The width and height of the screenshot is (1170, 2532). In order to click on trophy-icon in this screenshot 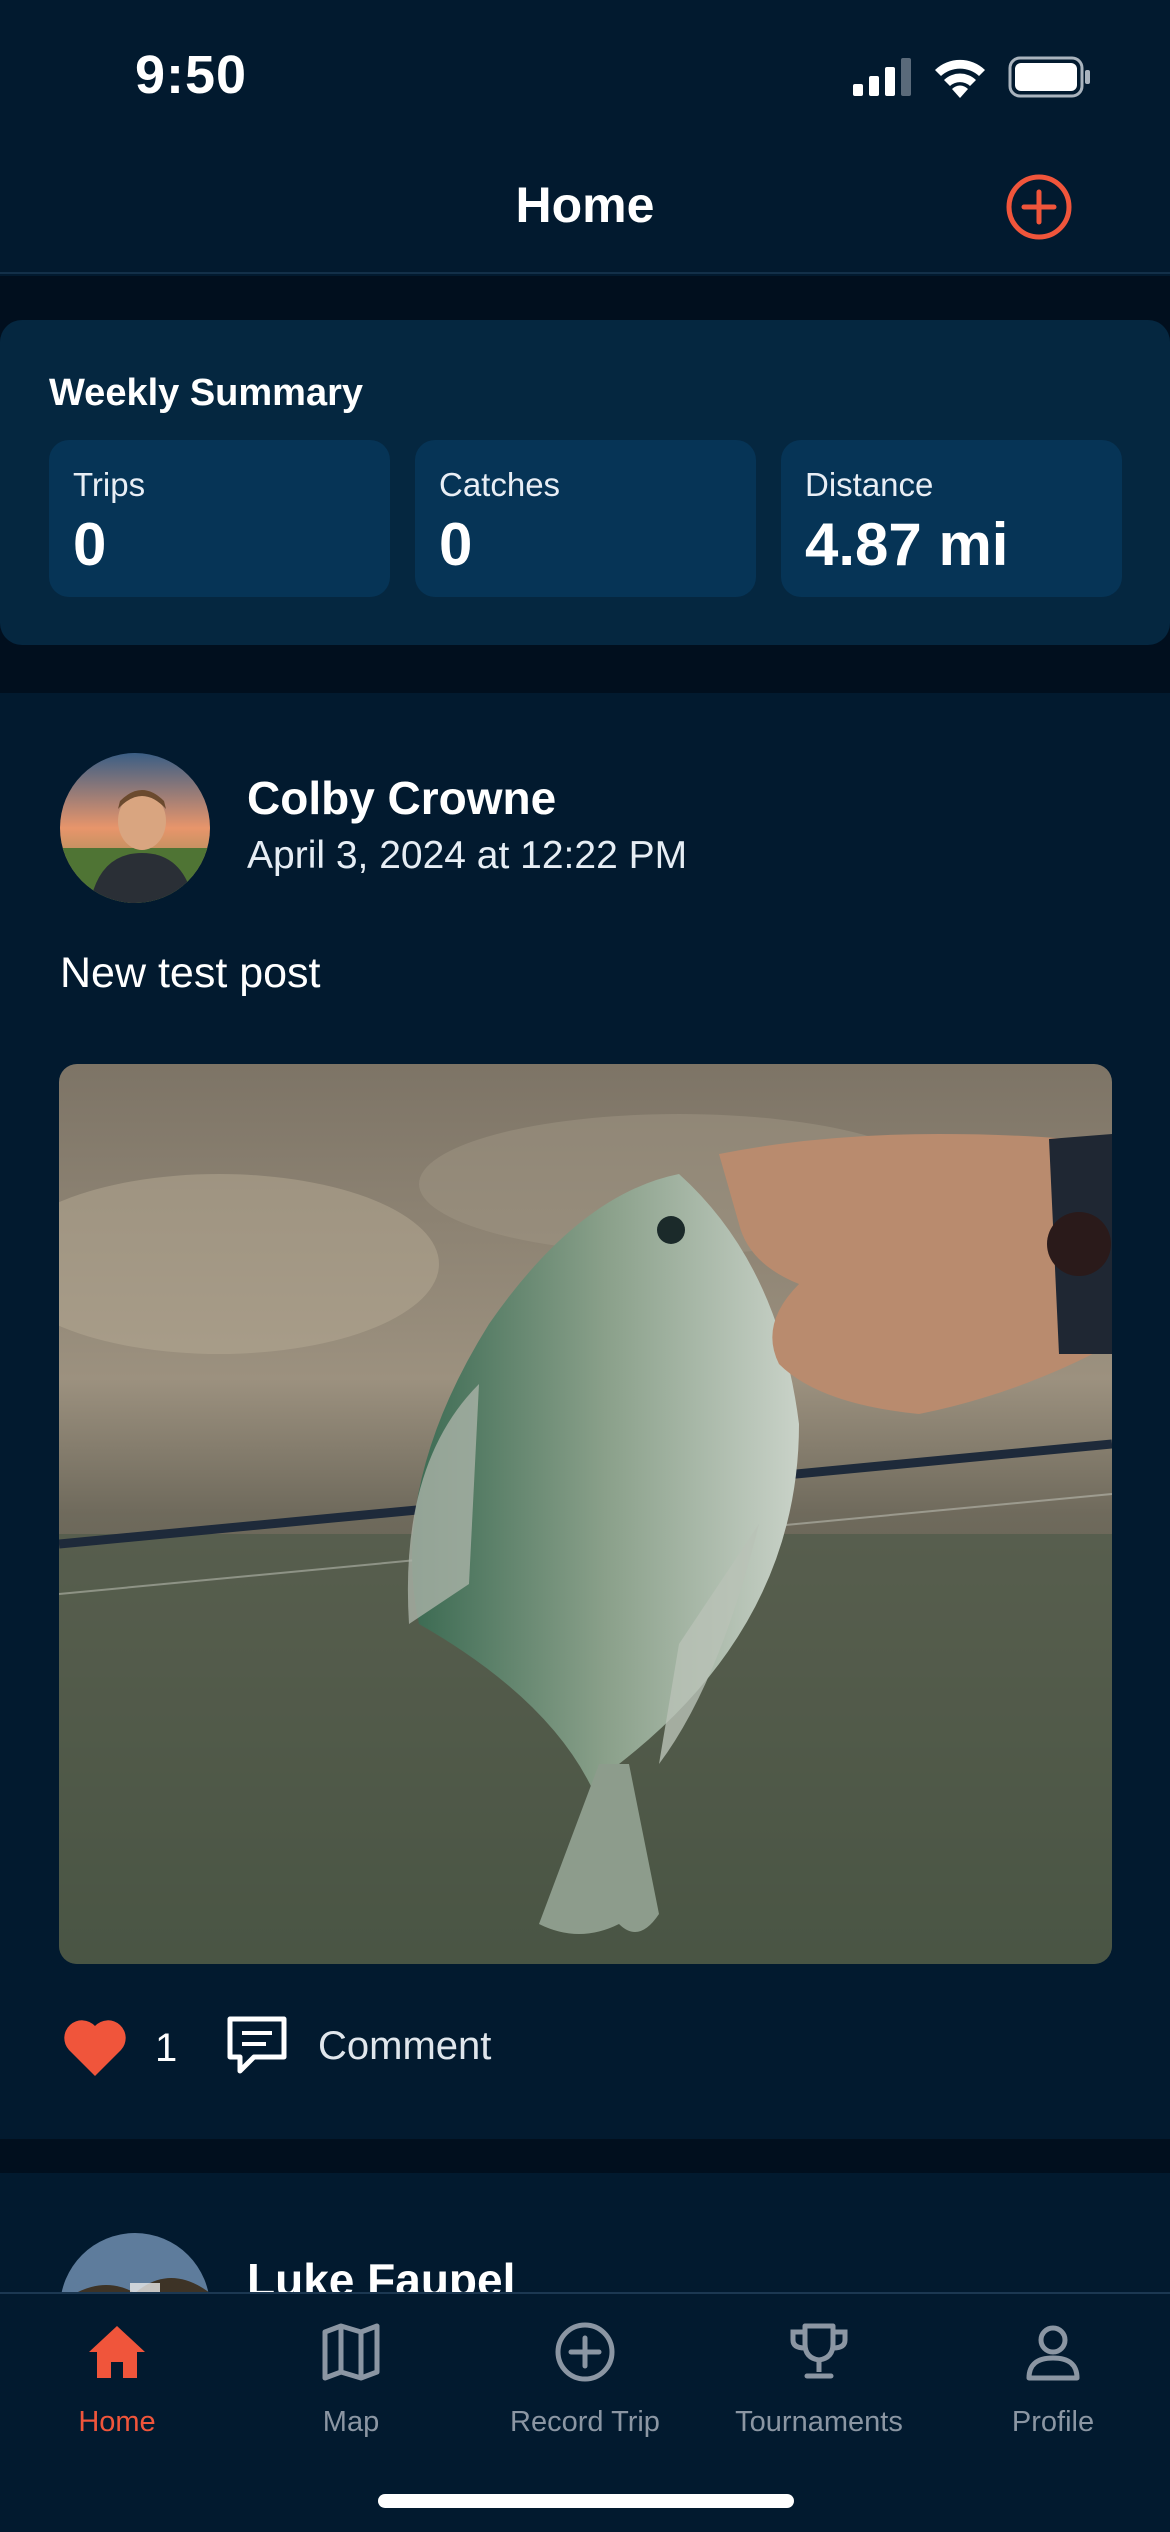, I will do `click(819, 2351)`.